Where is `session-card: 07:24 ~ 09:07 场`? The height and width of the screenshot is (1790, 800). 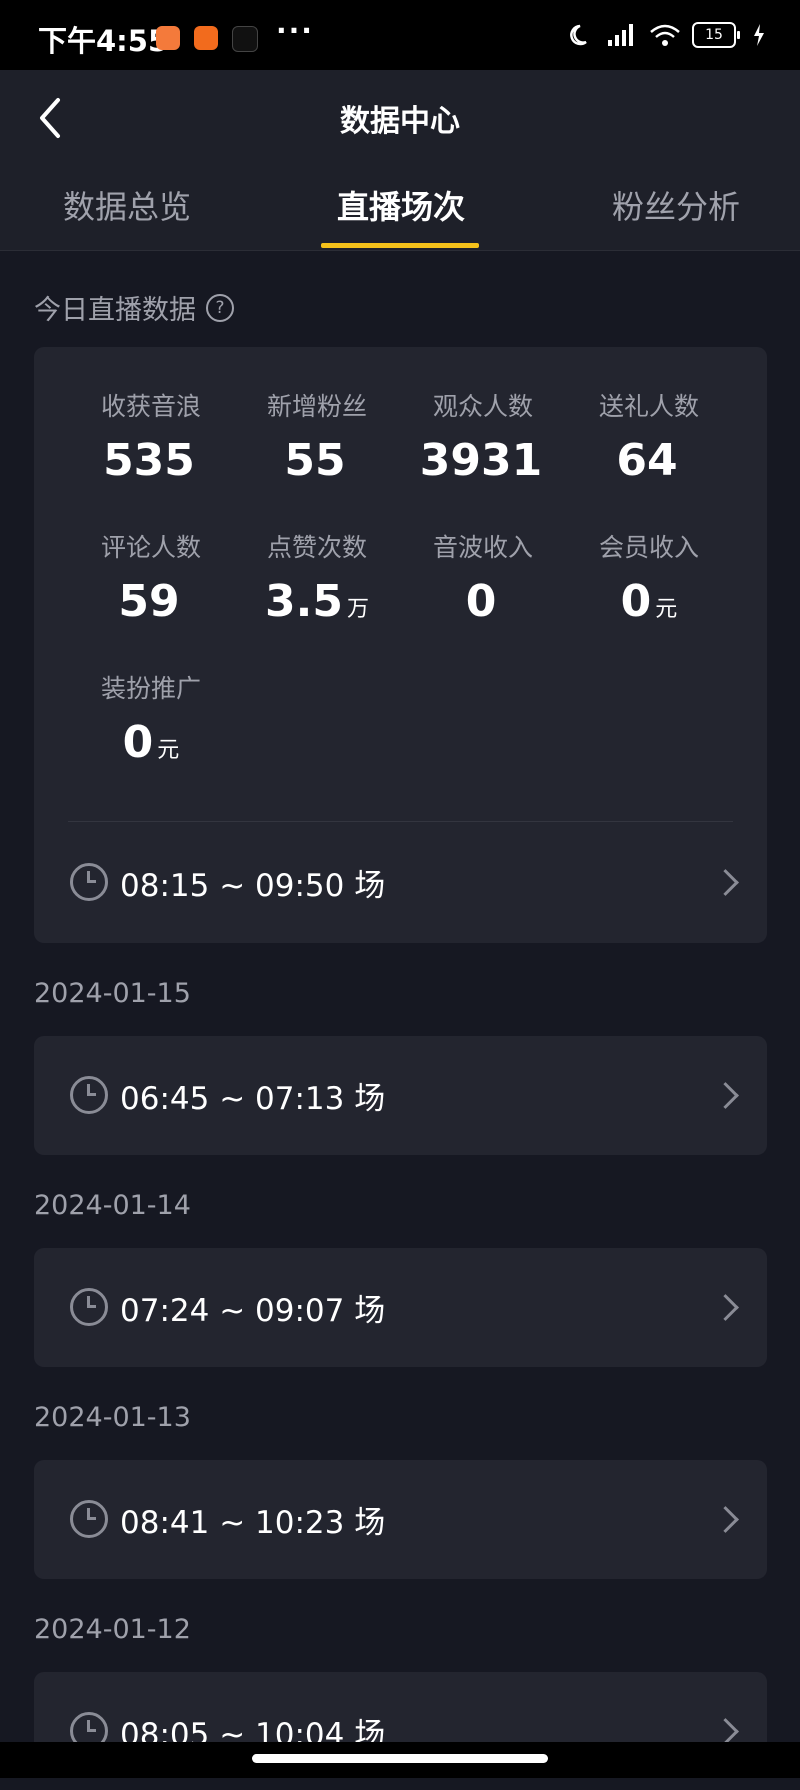
session-card: 07:24 ~ 09:07 场 is located at coordinates (400, 1307).